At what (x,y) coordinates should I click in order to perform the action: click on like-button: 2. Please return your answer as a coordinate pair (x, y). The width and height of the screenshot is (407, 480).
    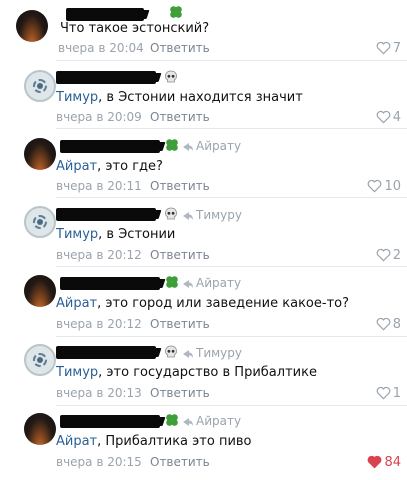
    Looking at the image, I should click on (388, 255).